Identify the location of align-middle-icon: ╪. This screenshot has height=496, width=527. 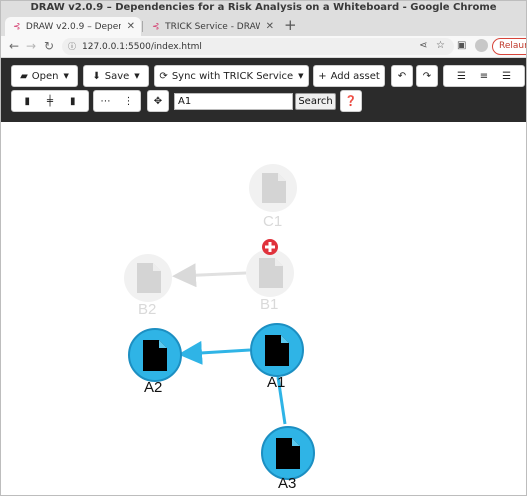
(50, 101).